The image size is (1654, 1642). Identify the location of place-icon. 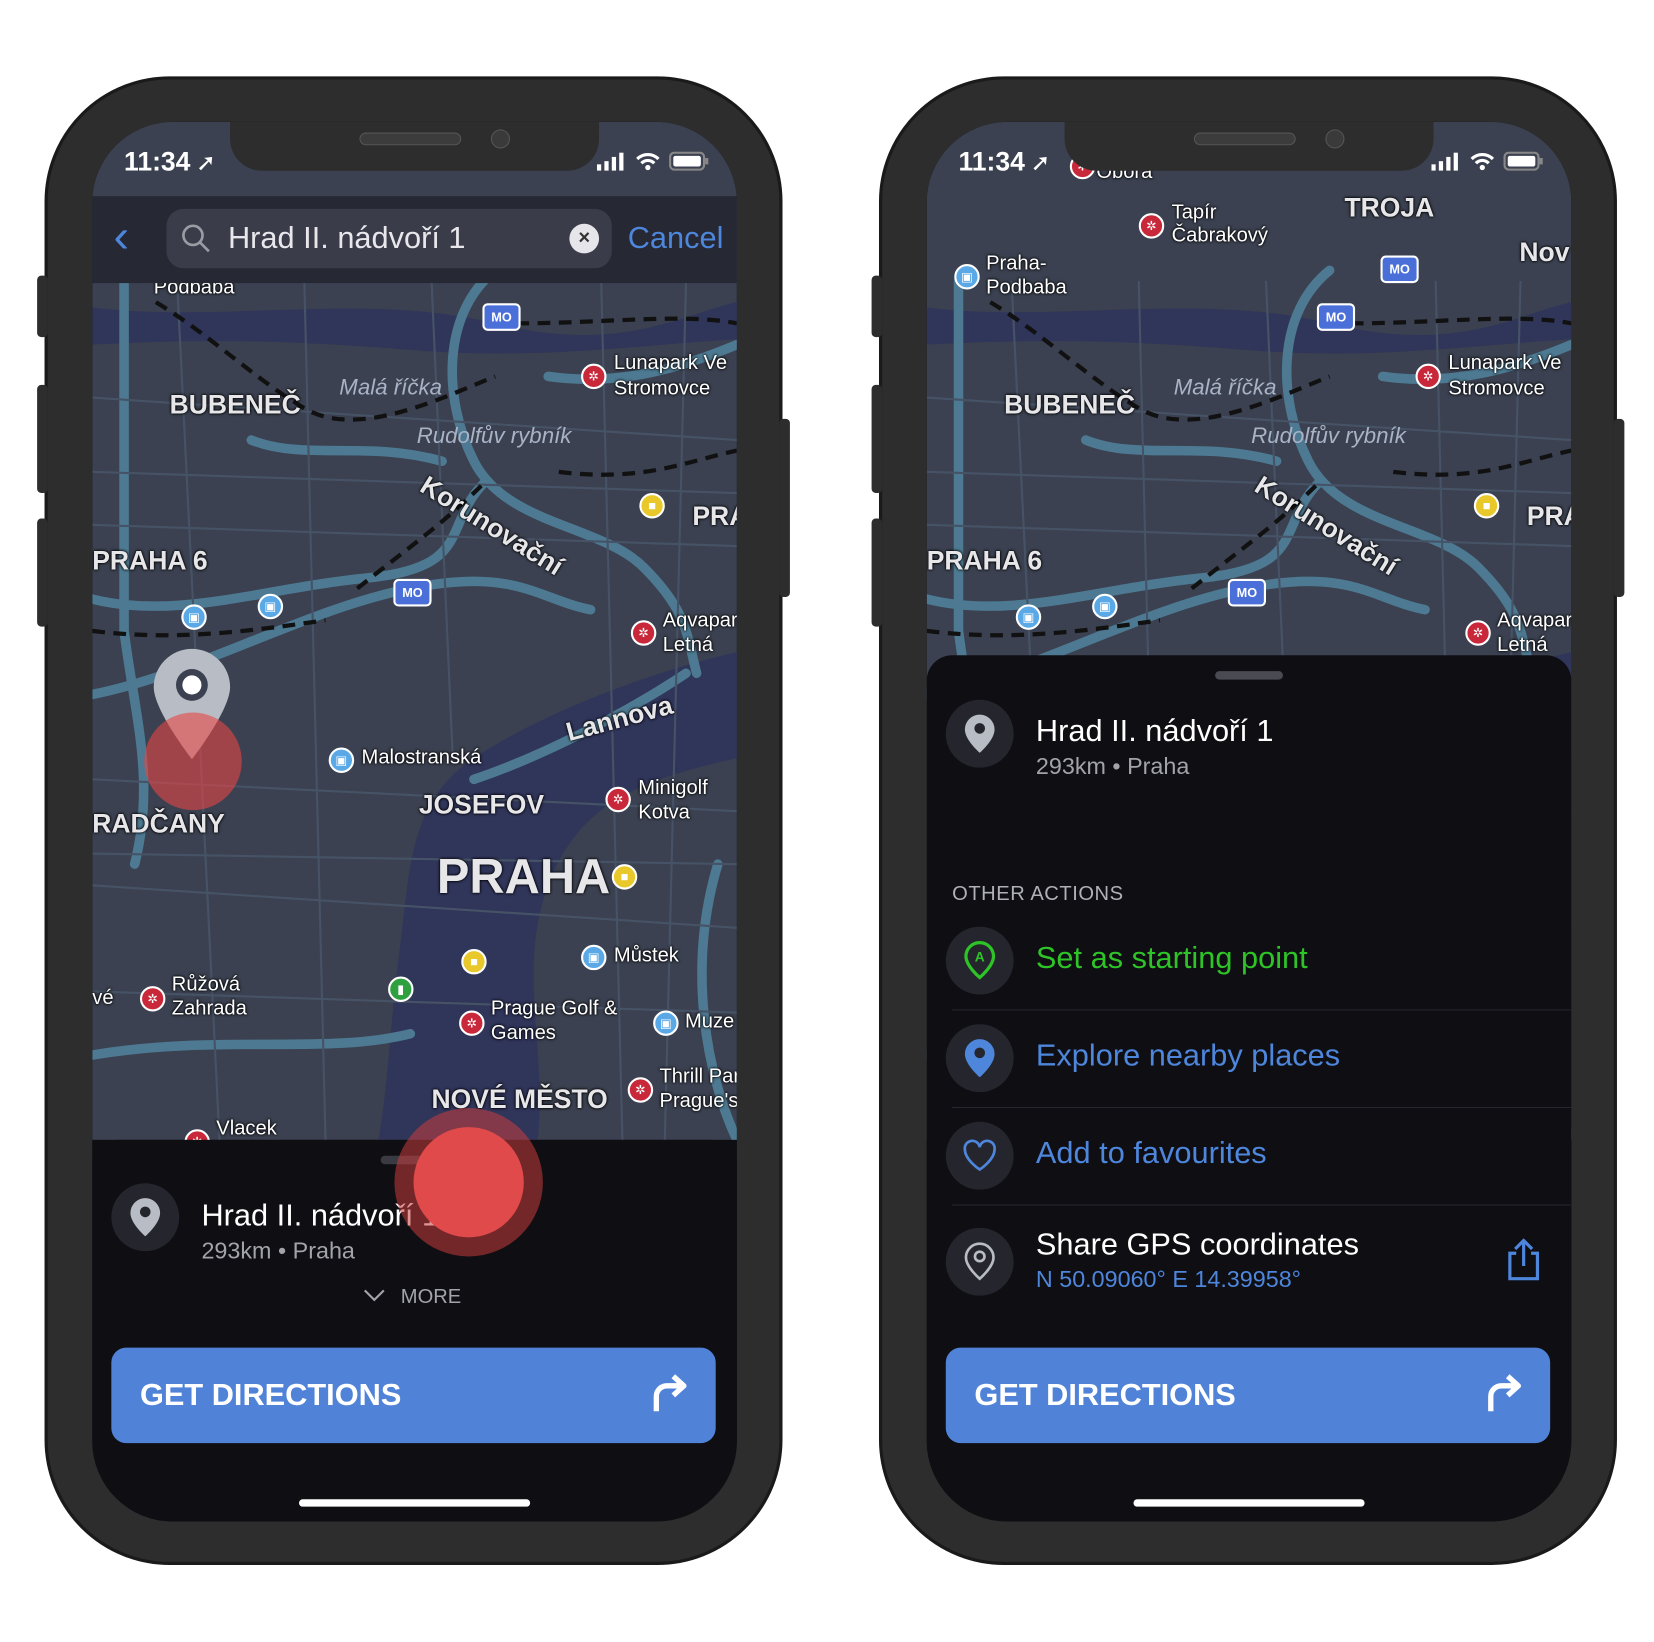
(979, 733).